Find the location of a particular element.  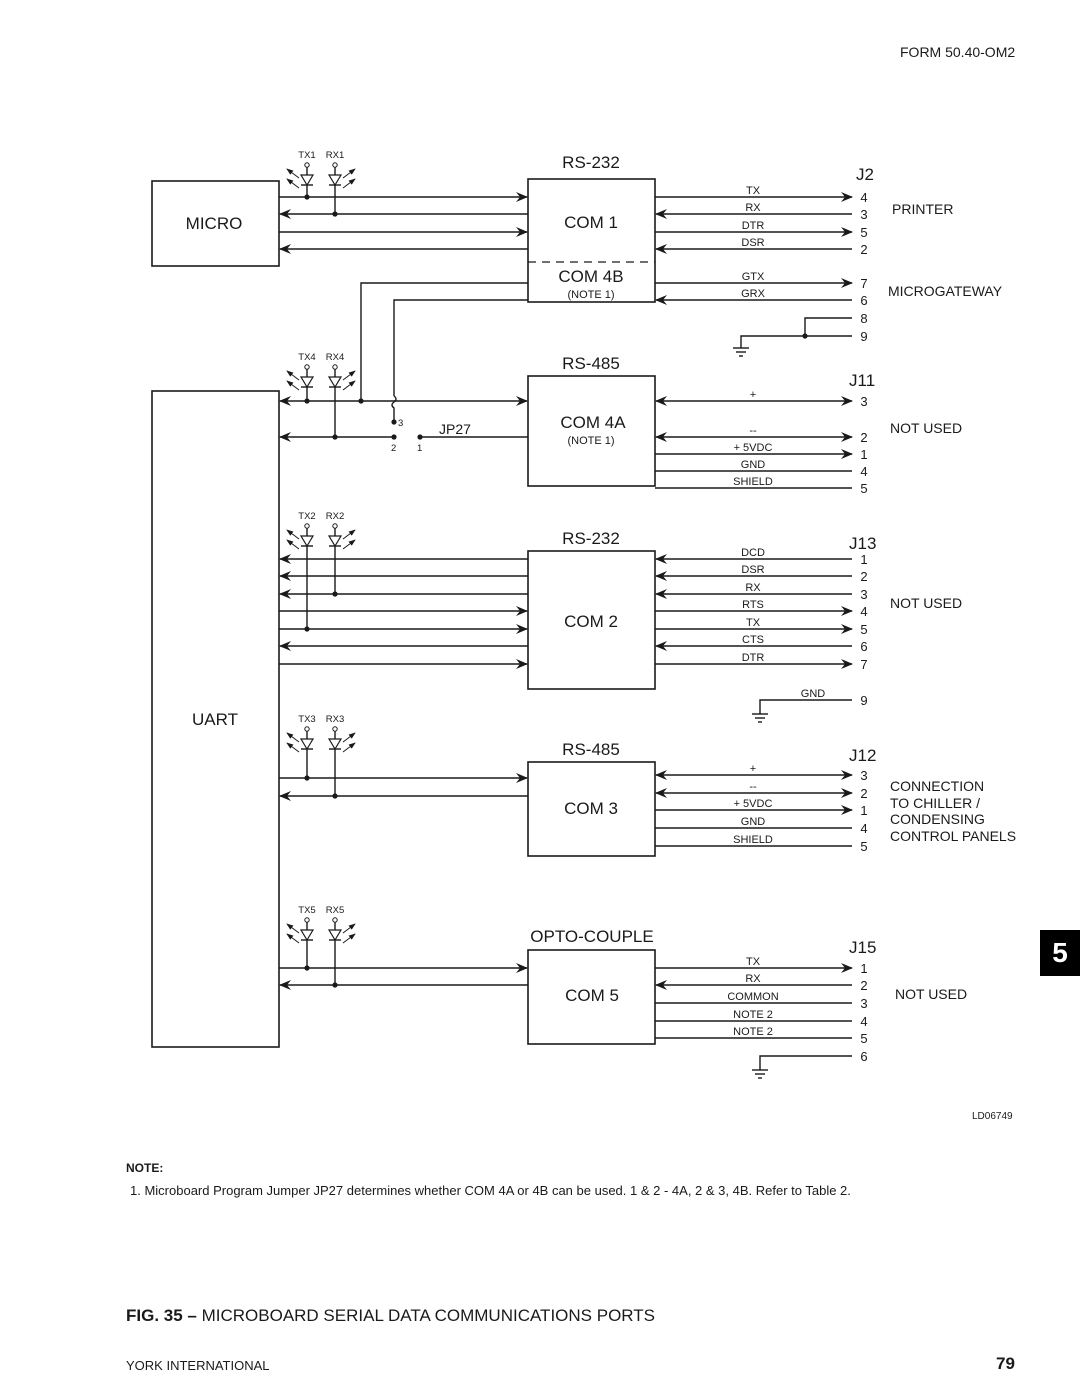

rx-led-label: RX2 is located at coordinates (335, 516).